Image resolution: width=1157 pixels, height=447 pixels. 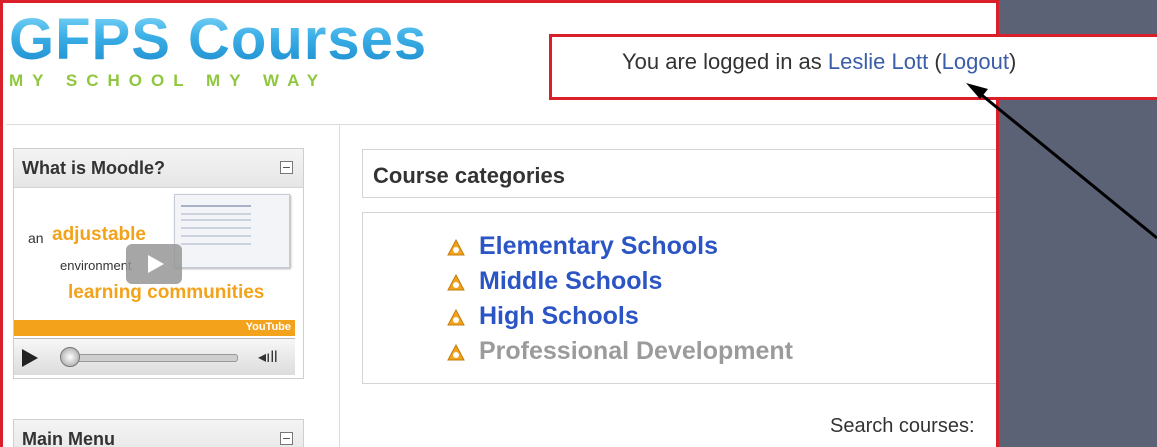 I want to click on category-link: Elementary Schools, so click(x=598, y=246).